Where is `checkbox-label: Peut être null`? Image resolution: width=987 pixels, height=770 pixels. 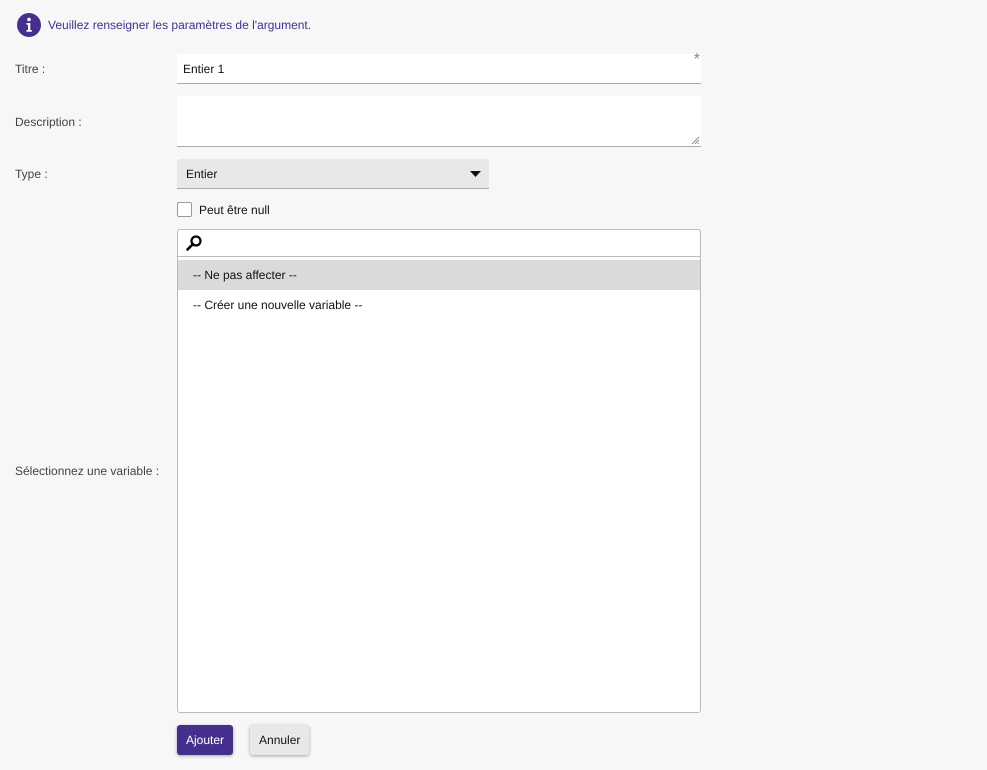
checkbox-label: Peut être null is located at coordinates (234, 209).